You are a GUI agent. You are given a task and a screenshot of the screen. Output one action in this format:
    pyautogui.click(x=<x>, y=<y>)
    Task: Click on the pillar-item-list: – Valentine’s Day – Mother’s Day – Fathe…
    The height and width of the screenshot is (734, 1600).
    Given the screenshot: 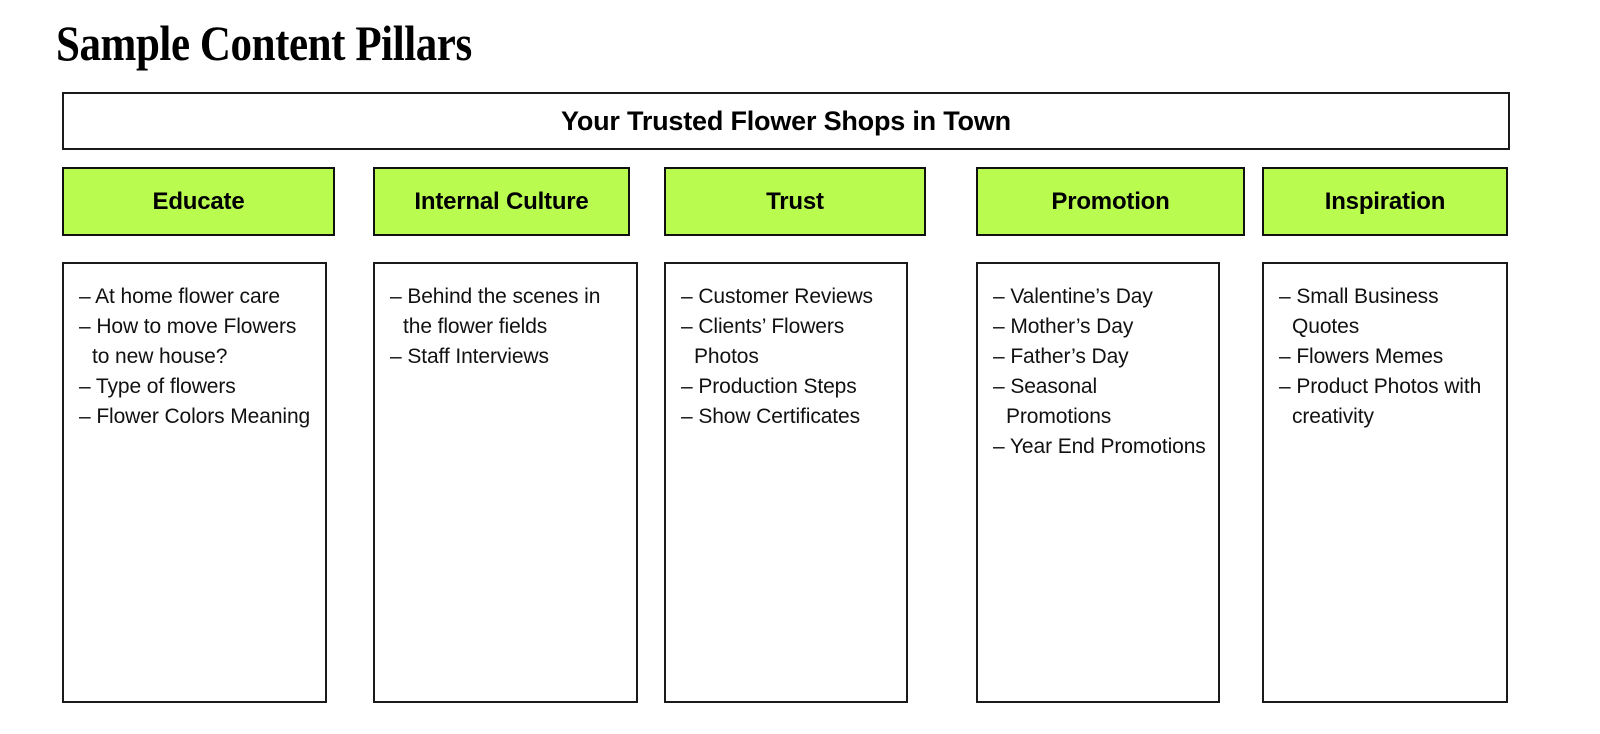 What is the action you would take?
    pyautogui.click(x=1100, y=372)
    